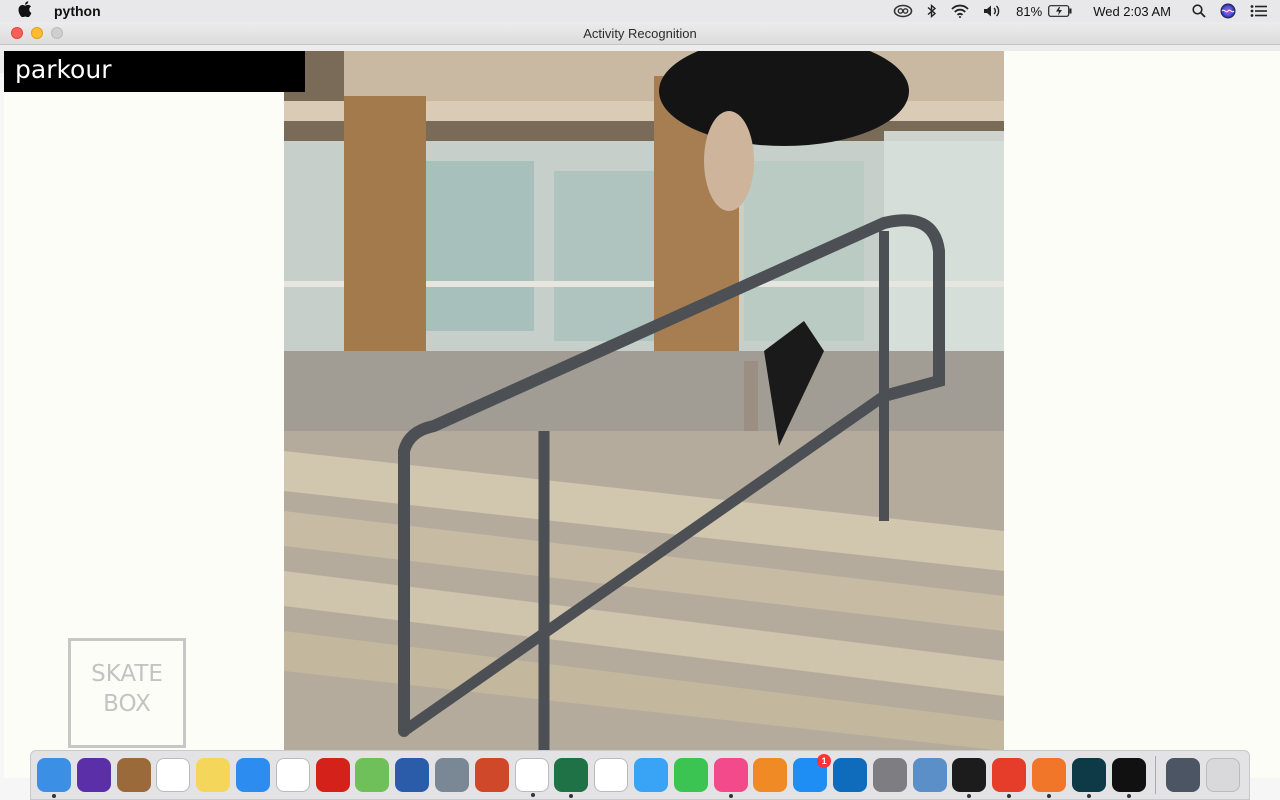 This screenshot has height=800, width=1280. Describe the element at coordinates (1029, 11) in the screenshot. I see `battery-percent: 81%` at that location.